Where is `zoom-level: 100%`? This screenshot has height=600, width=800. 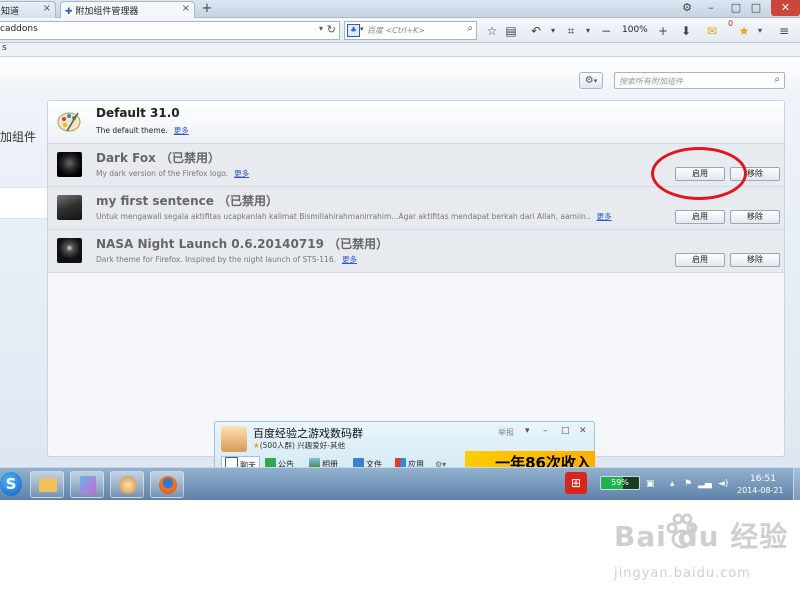 zoom-level: 100% is located at coordinates (635, 30).